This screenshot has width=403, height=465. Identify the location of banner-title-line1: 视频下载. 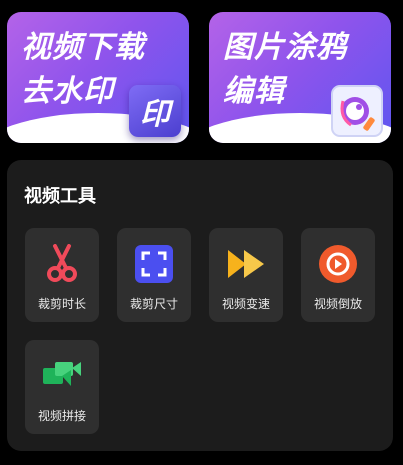
(83, 47).